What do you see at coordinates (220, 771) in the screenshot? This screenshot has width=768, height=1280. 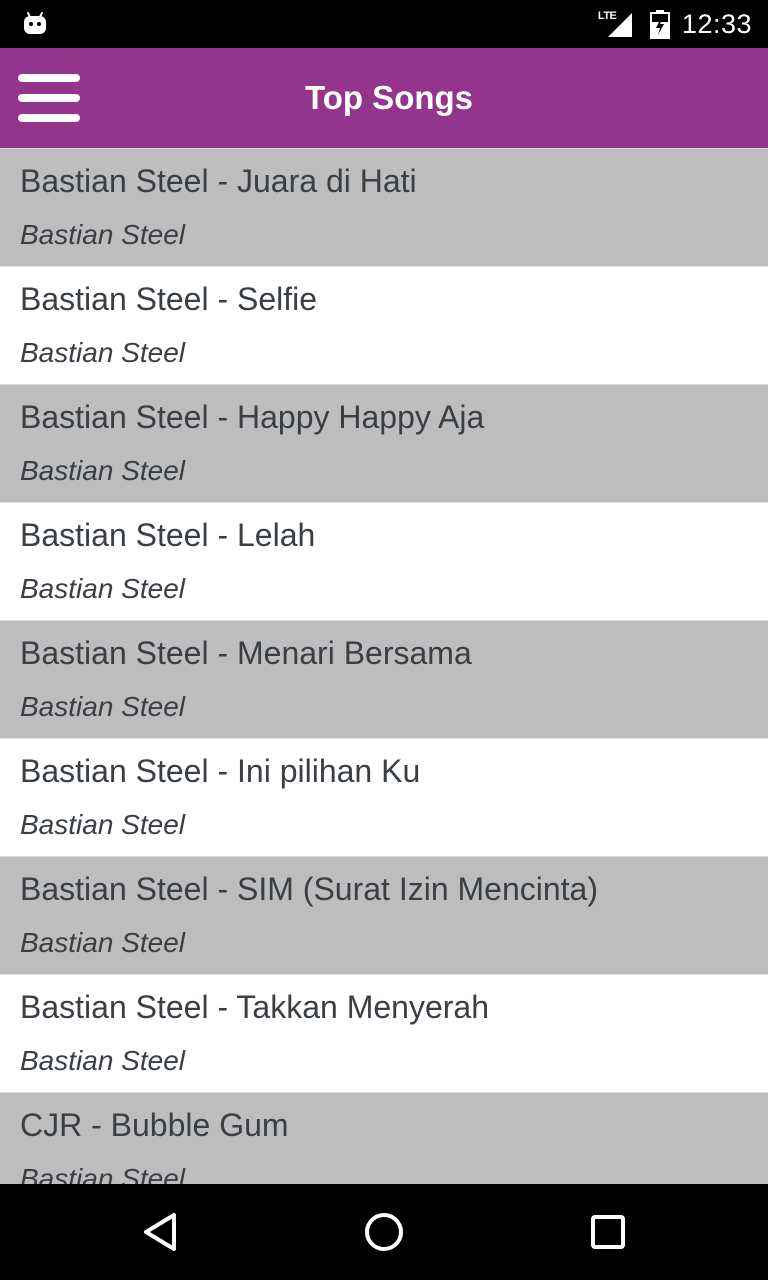 I see `song-title: Bastian Steel - Ini pilihan Ku` at bounding box center [220, 771].